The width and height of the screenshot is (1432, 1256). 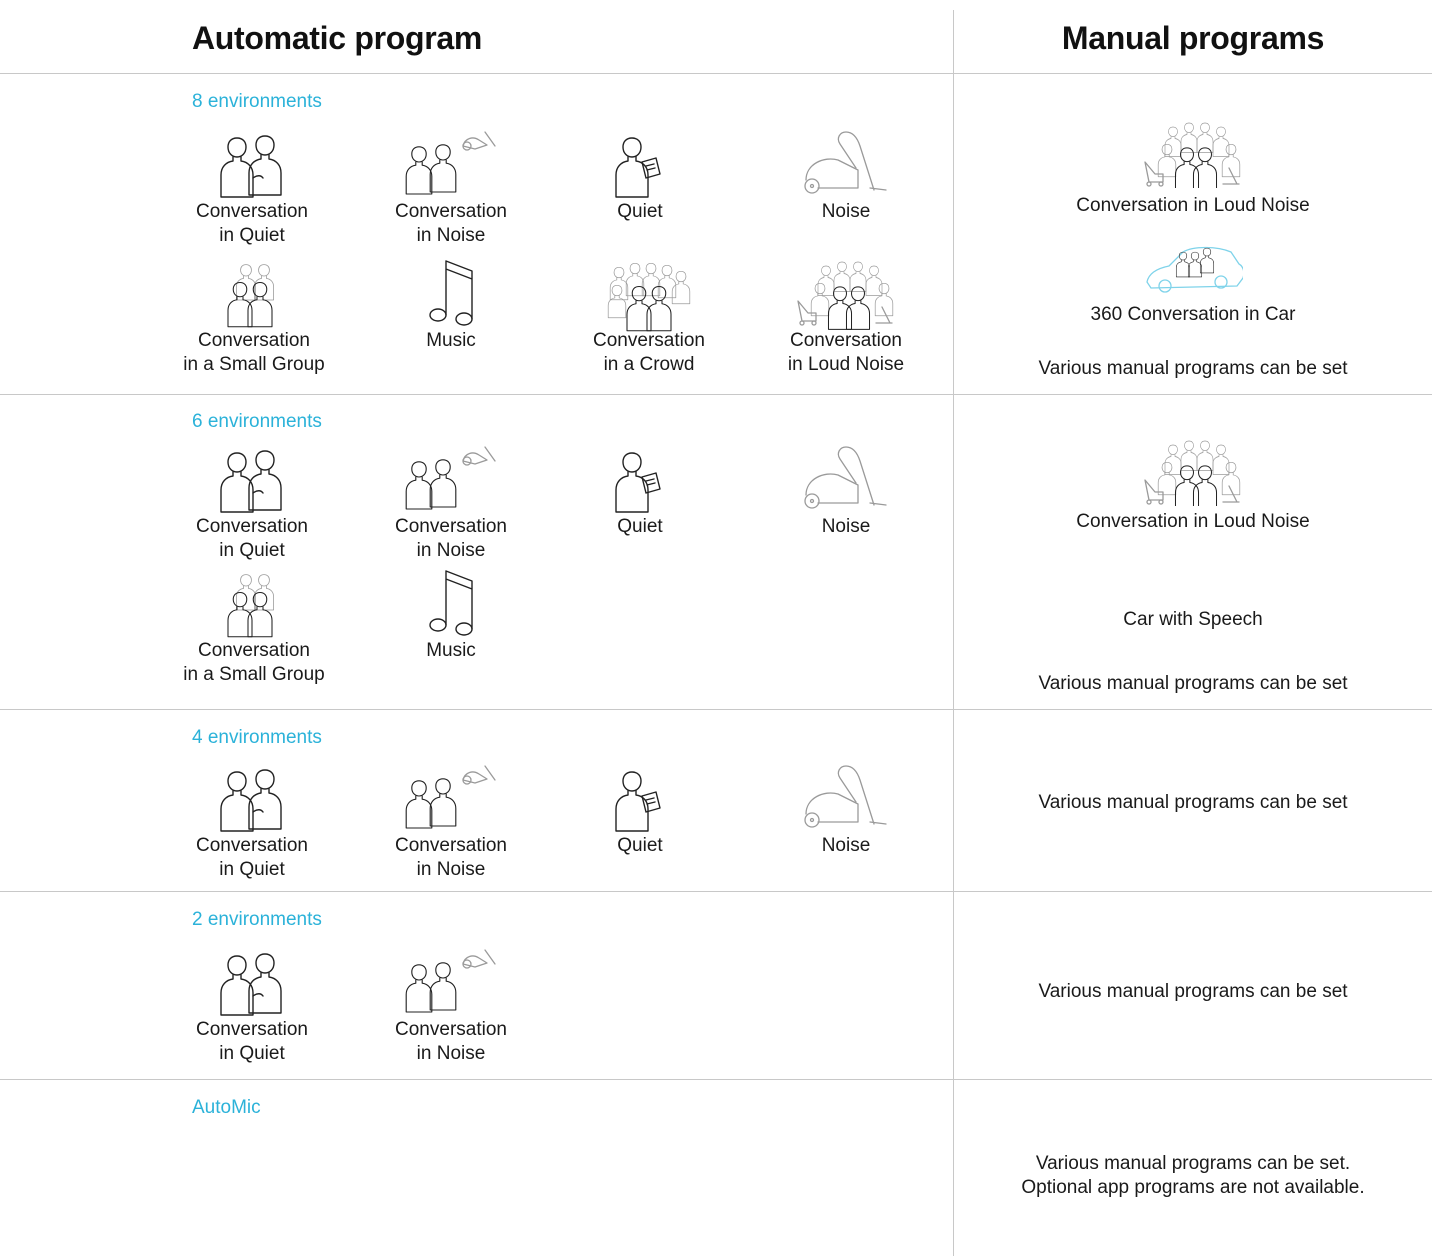 What do you see at coordinates (257, 919) in the screenshot?
I see `env-label-2: 2 environments` at bounding box center [257, 919].